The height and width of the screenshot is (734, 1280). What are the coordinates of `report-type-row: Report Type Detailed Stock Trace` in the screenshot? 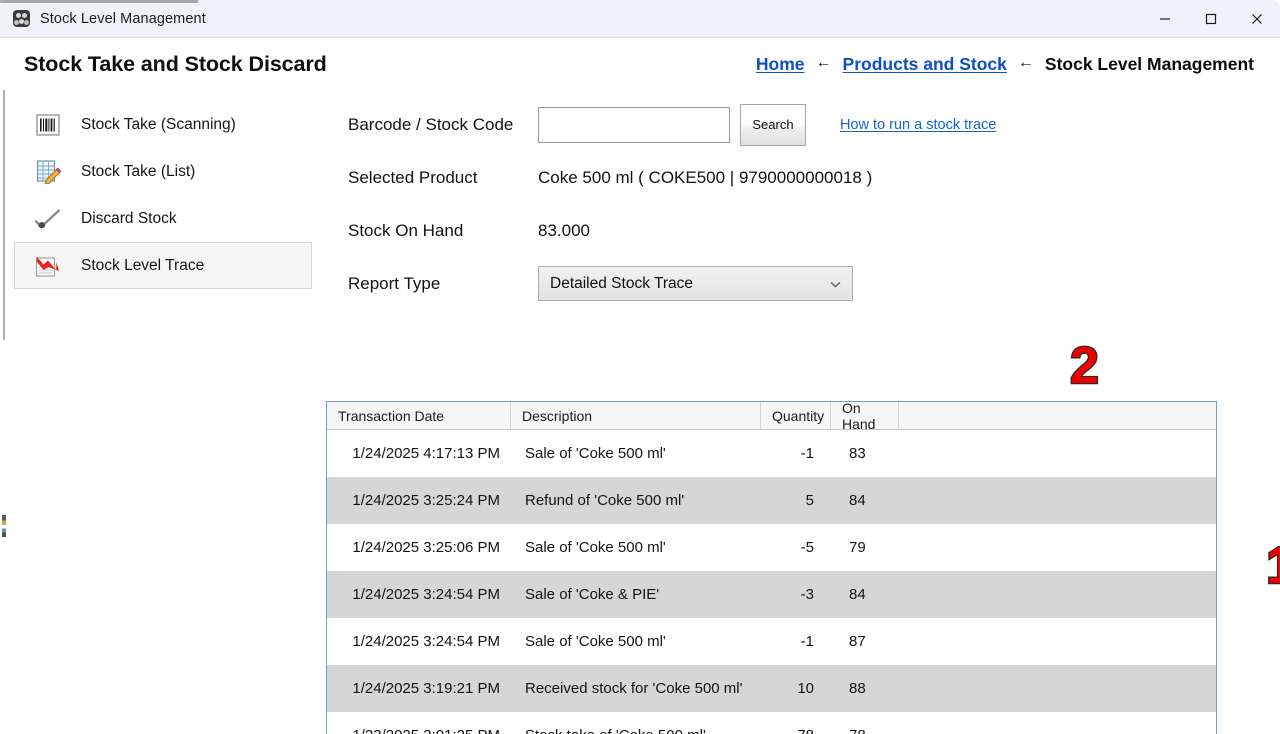 It's located at (803, 283).